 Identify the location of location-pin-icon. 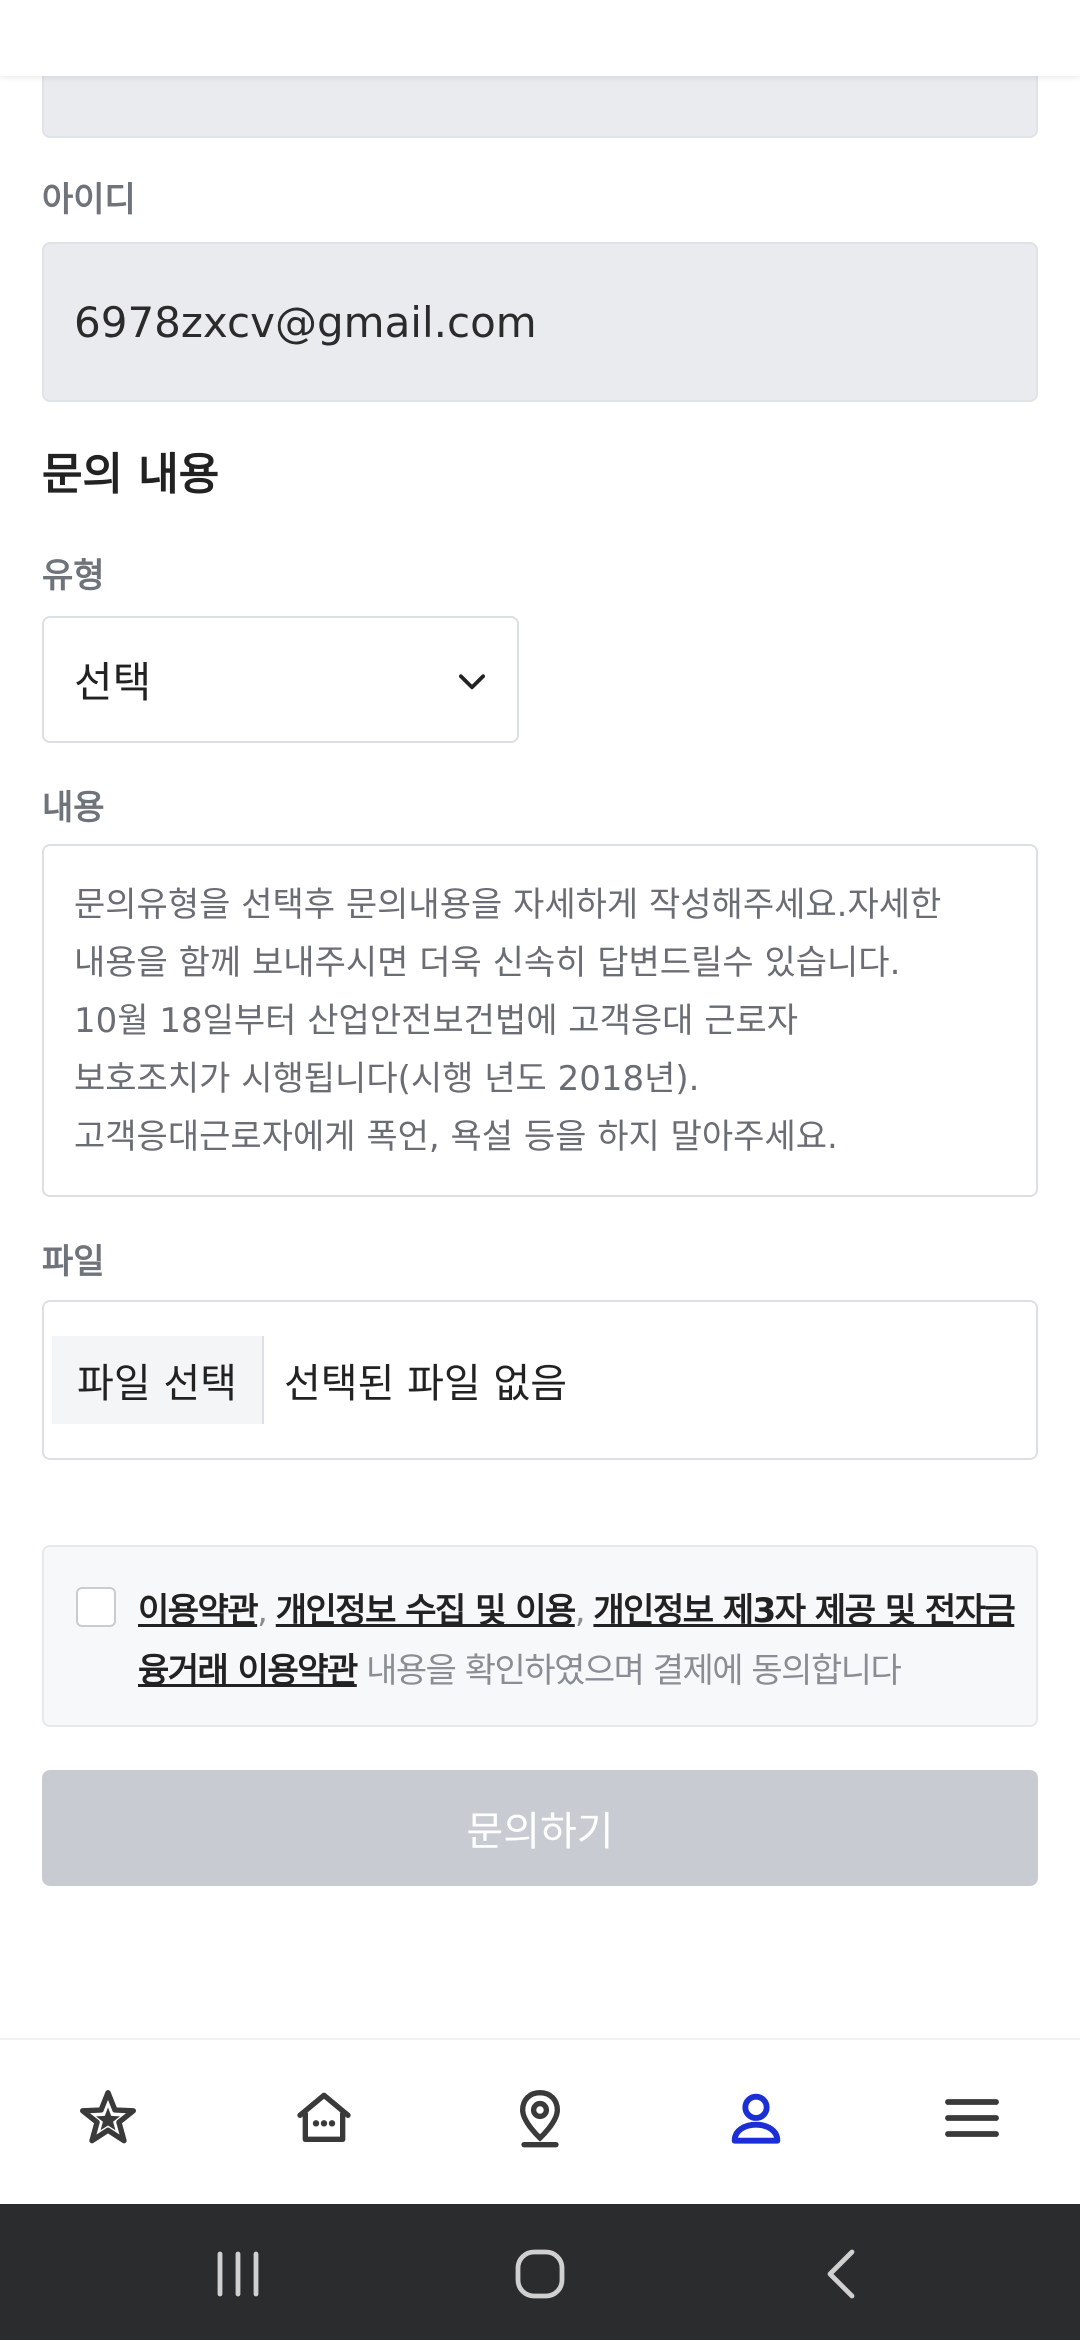
(540, 2118).